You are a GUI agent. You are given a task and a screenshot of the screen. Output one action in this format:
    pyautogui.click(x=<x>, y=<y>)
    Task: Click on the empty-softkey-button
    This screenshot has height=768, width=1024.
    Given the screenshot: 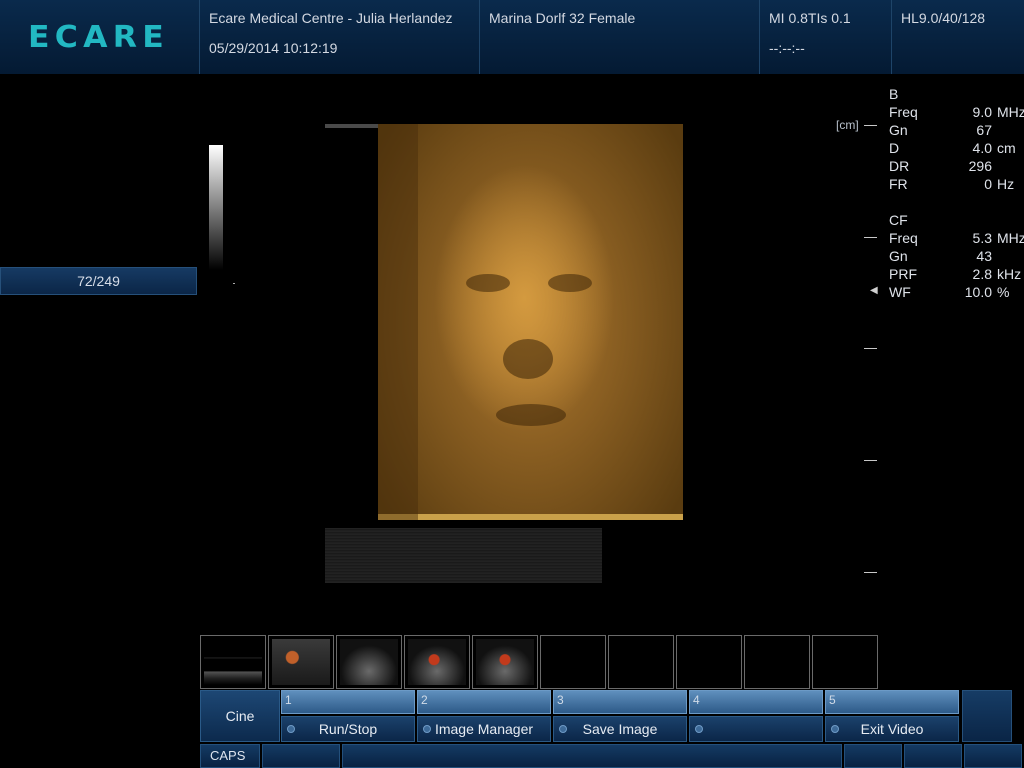 What is the action you would take?
    pyautogui.click(x=756, y=729)
    